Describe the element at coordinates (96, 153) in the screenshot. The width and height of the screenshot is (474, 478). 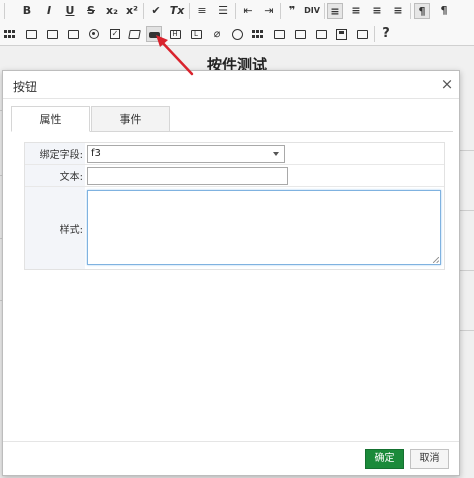
I see `bind-field-value: f3` at that location.